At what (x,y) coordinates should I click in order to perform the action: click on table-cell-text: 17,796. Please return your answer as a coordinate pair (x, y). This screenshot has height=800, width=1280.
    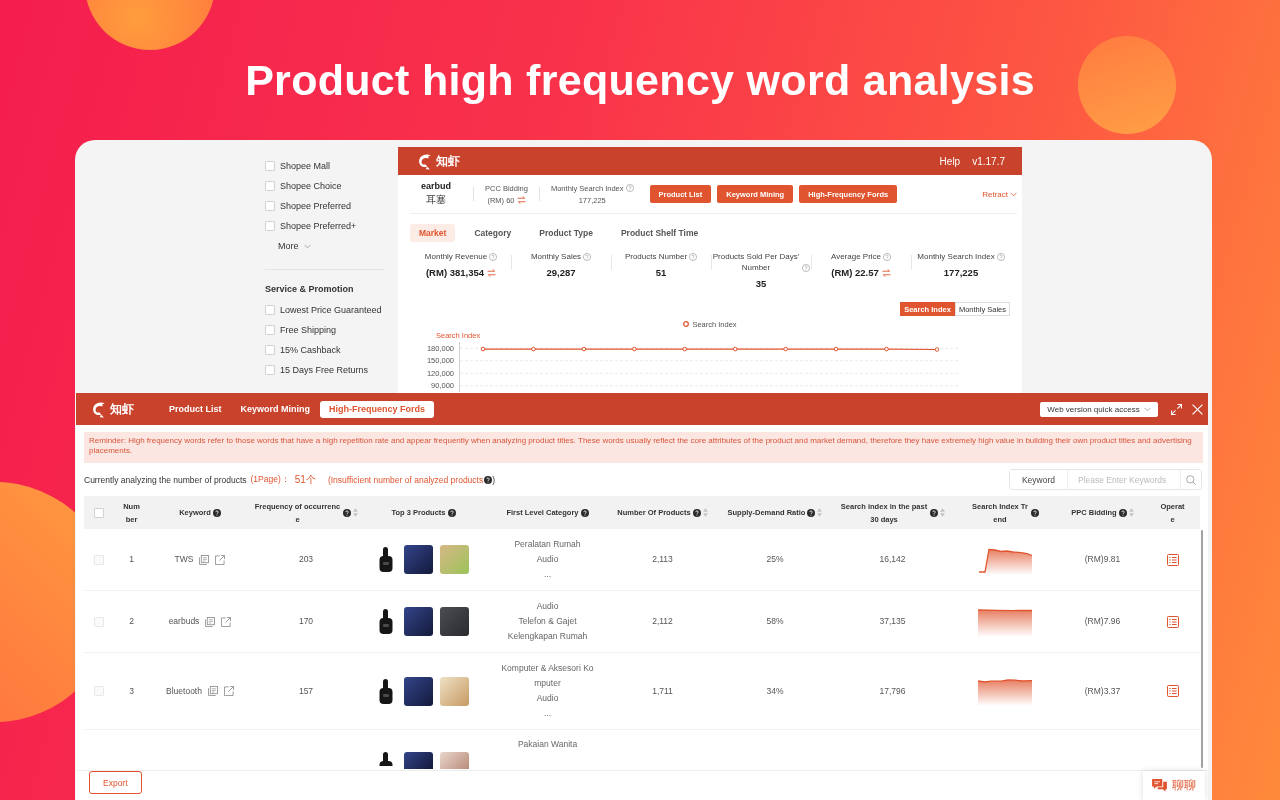
    Looking at the image, I should click on (892, 691).